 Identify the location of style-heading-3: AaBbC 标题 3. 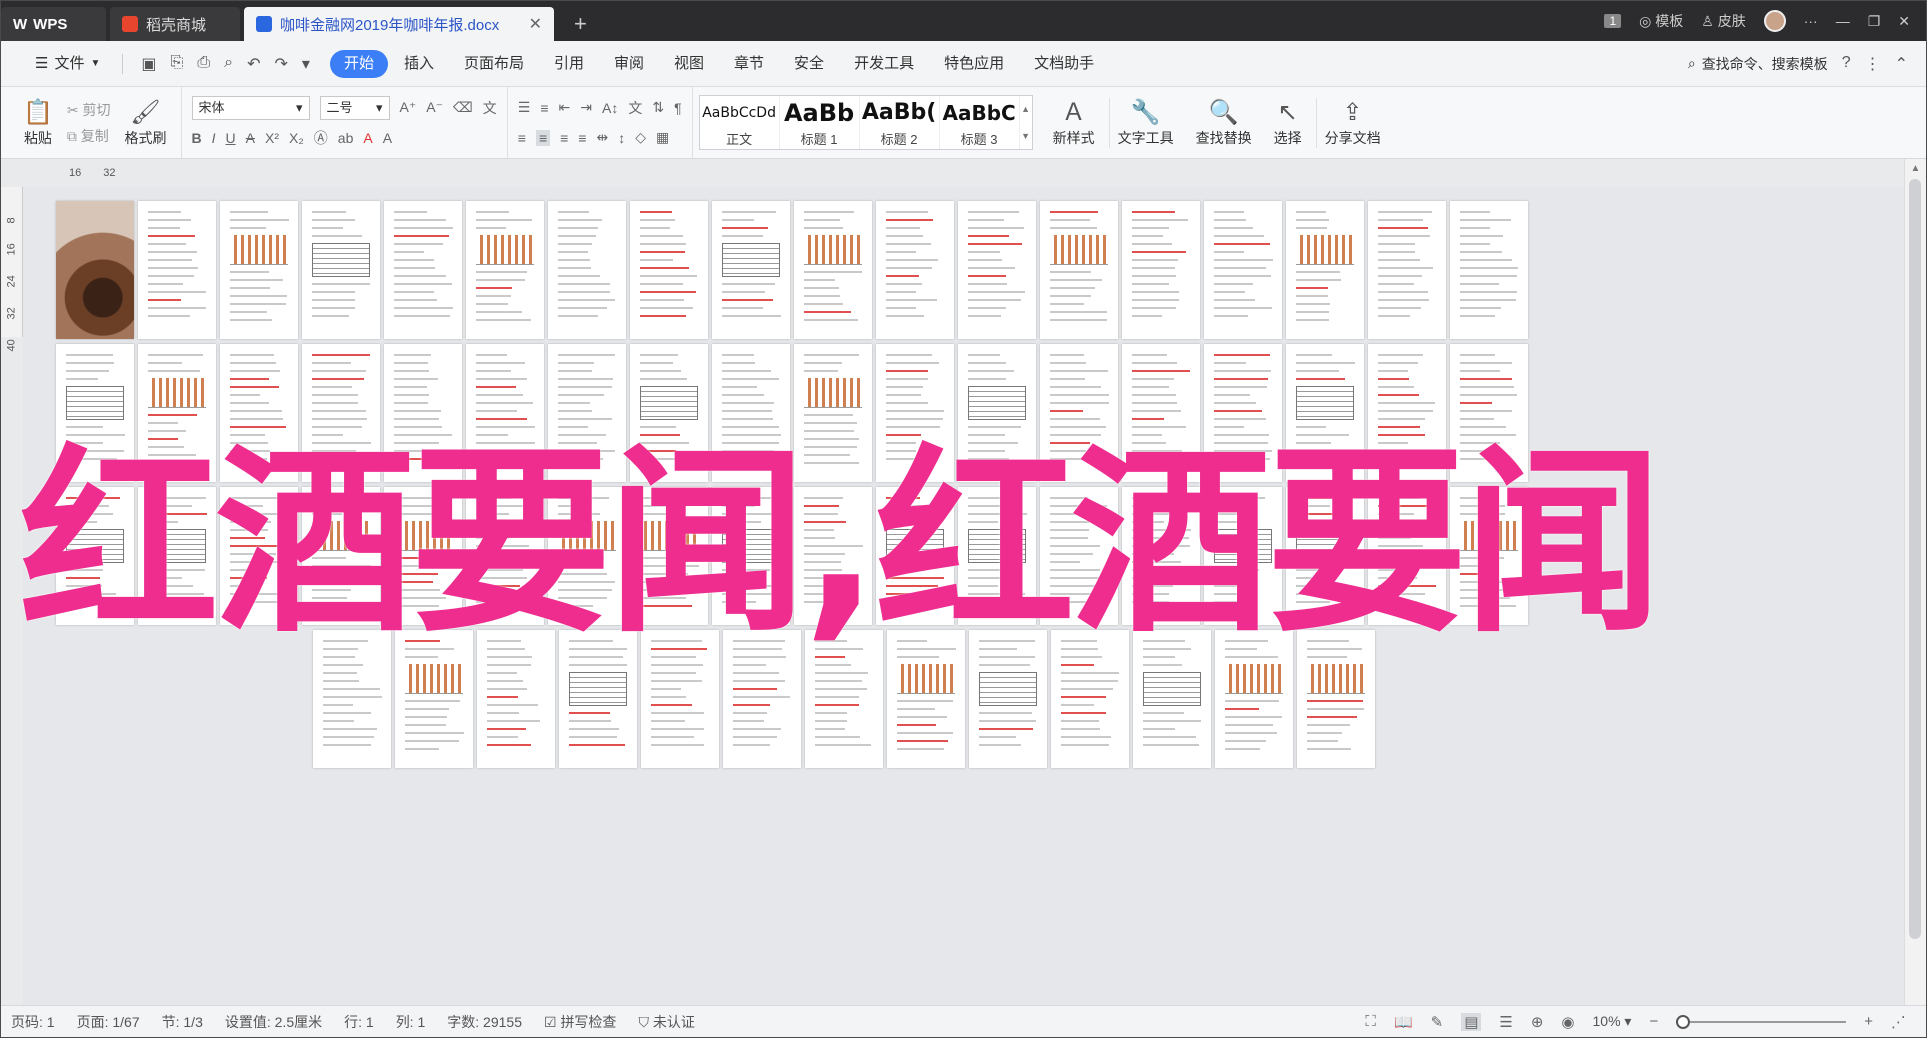
(980, 122).